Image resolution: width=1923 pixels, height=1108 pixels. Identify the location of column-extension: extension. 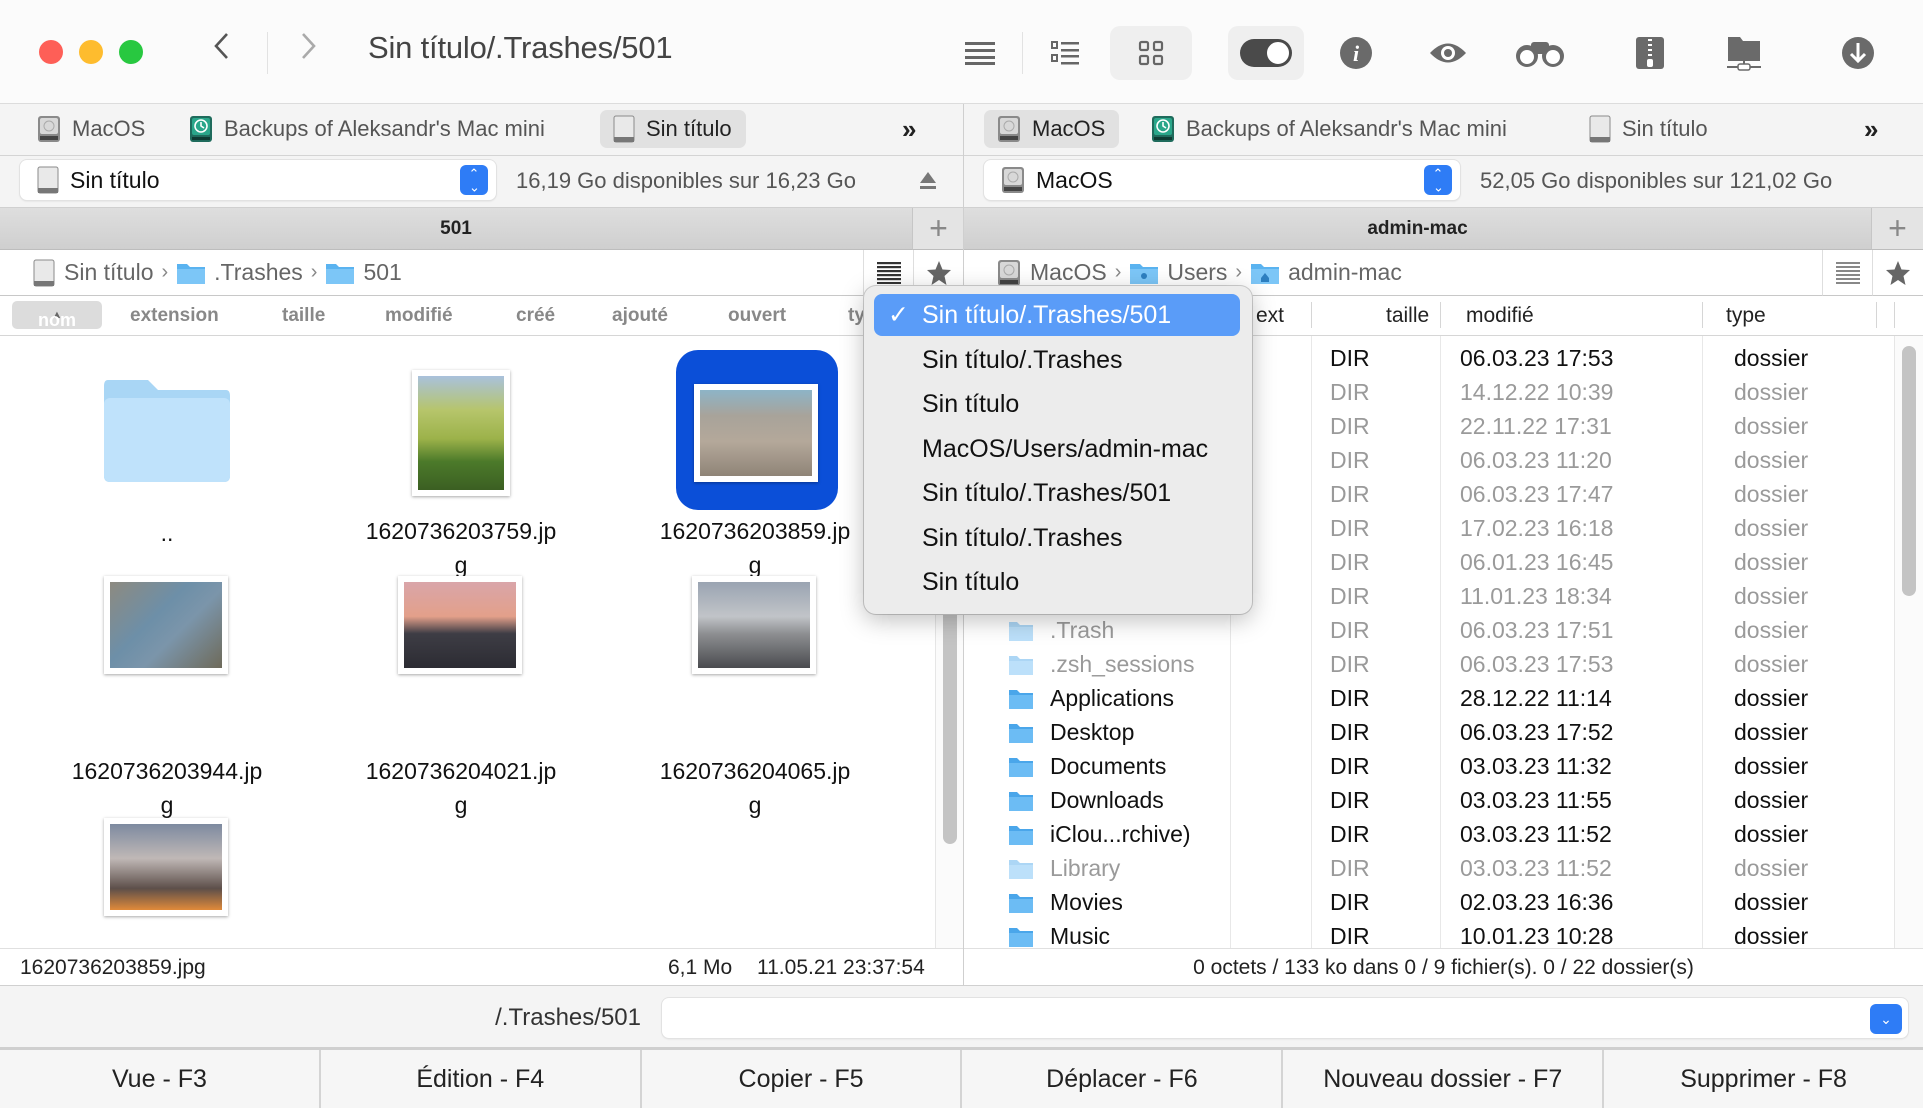
(174, 316).